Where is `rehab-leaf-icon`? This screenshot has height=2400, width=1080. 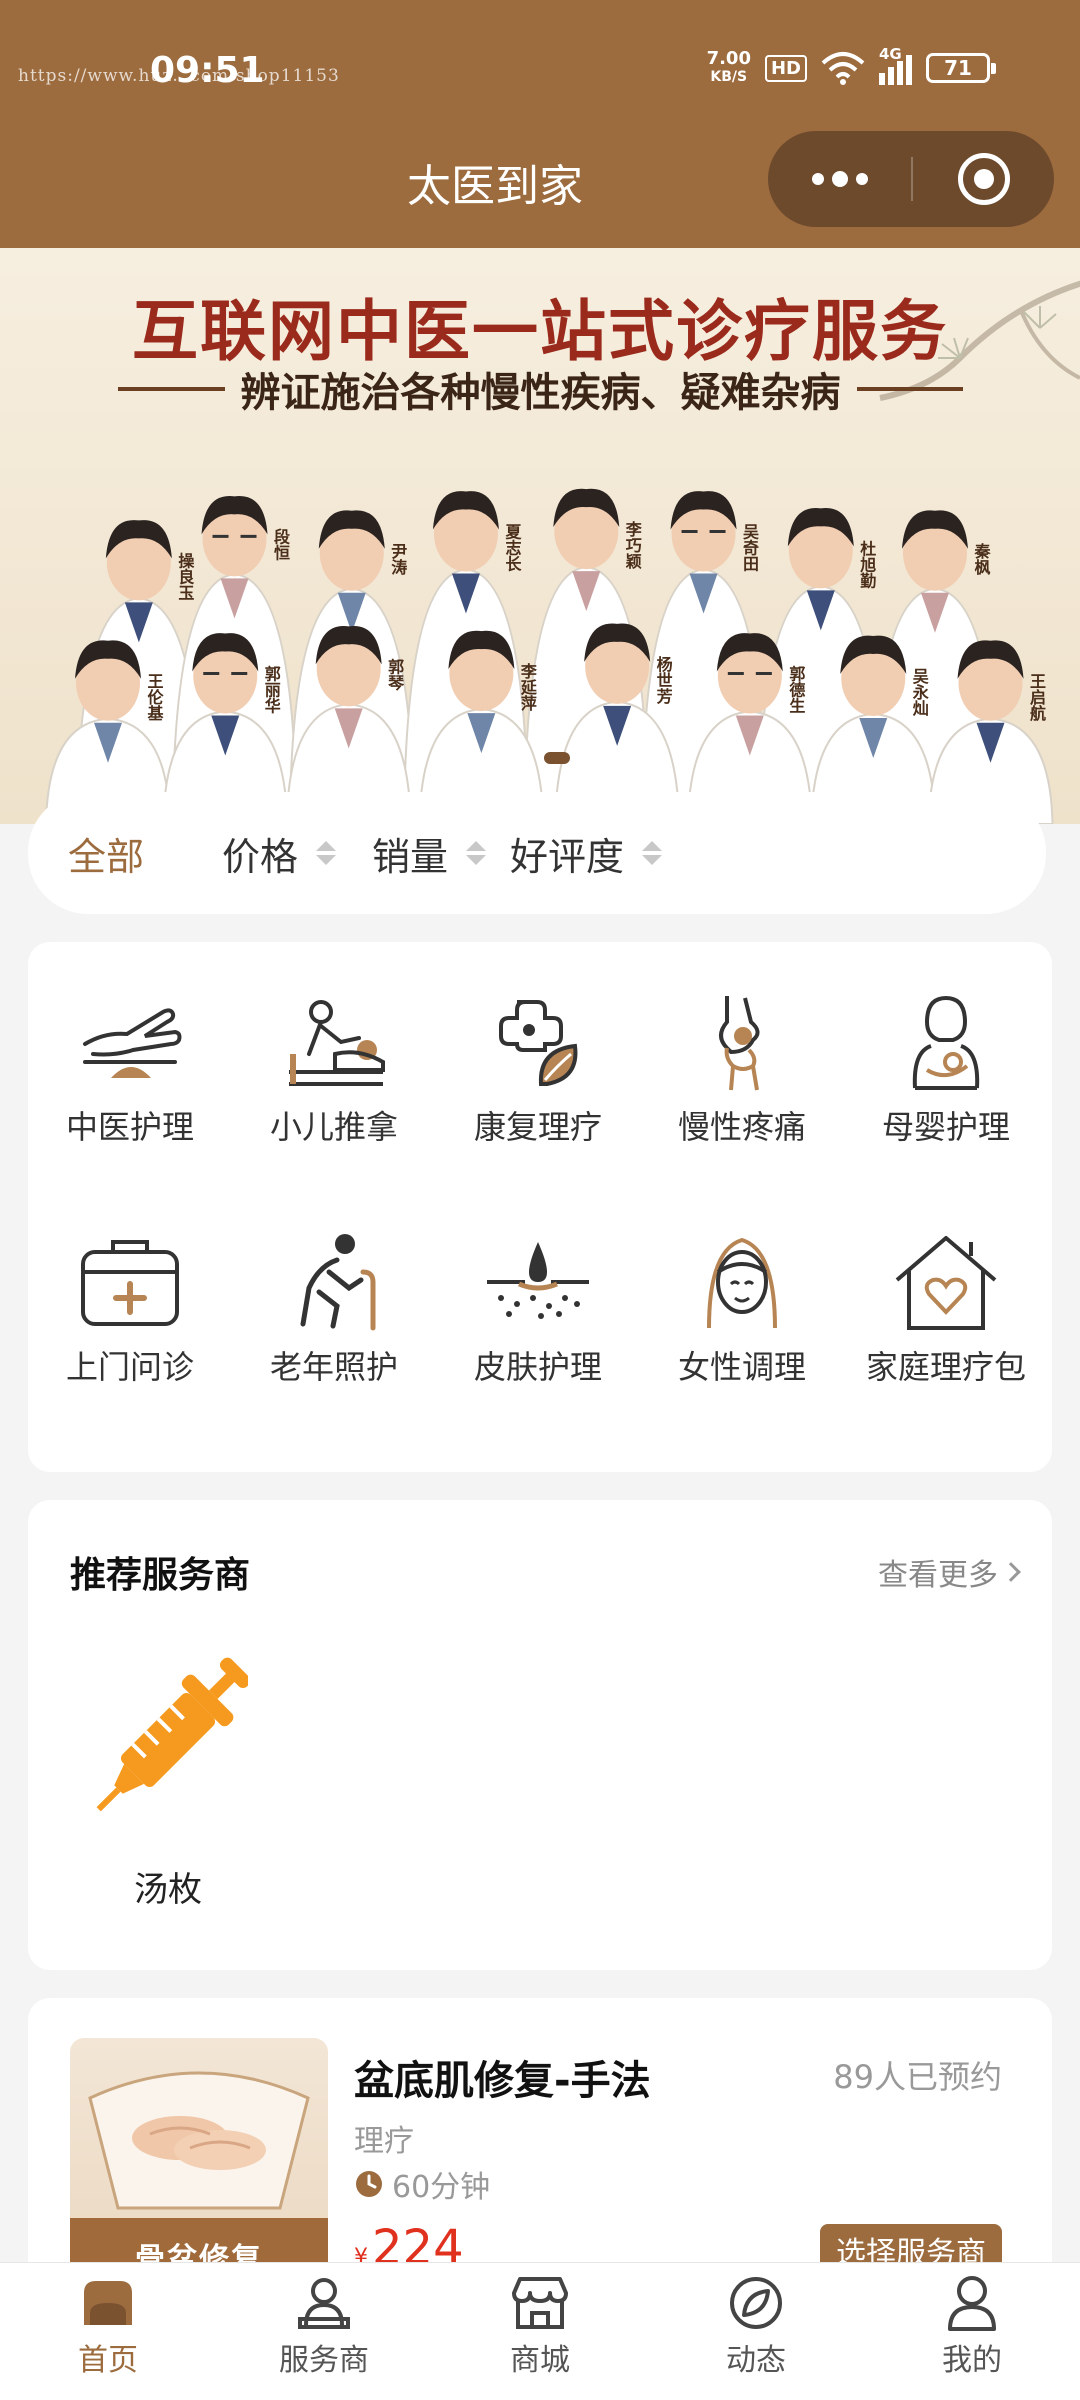 rehab-leaf-icon is located at coordinates (538, 1043).